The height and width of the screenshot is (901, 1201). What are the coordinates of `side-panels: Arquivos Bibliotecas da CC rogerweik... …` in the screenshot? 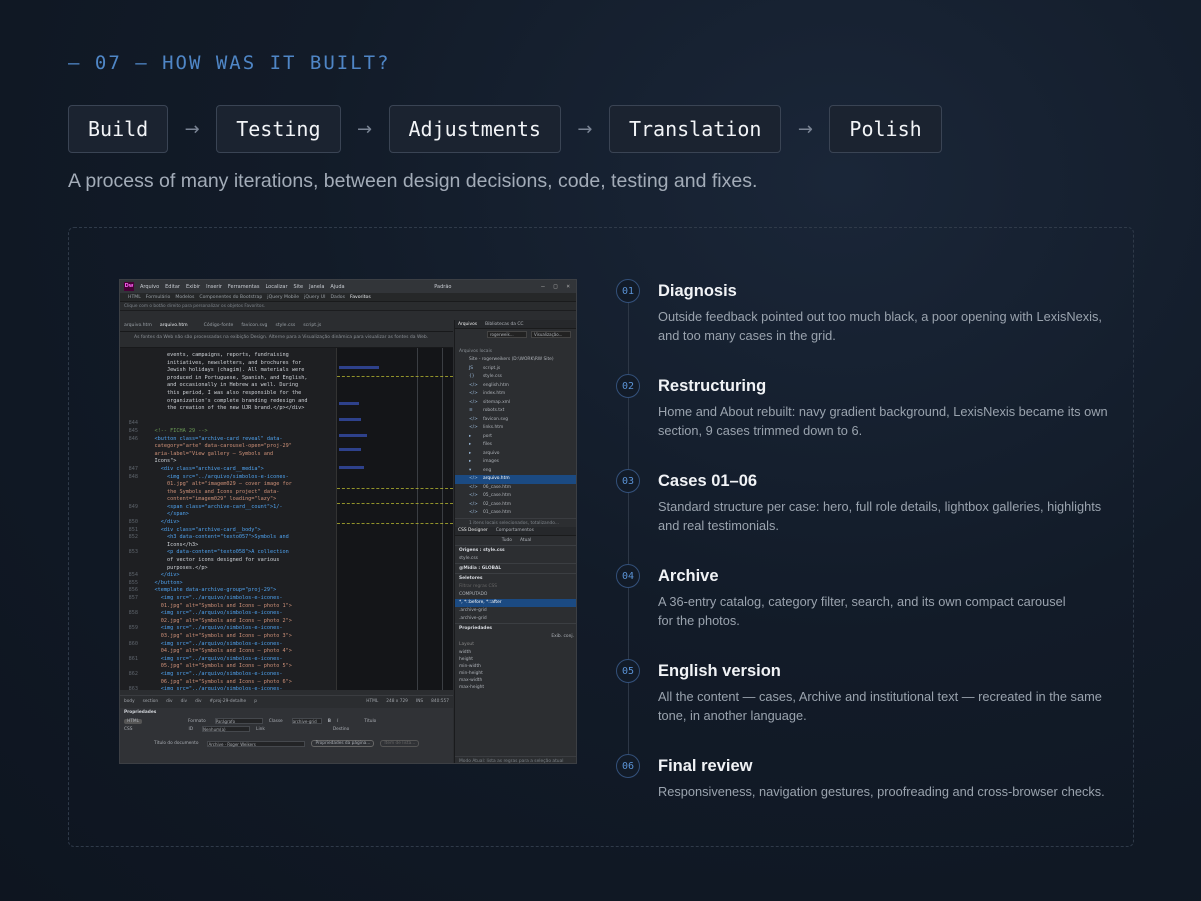 It's located at (515, 541).